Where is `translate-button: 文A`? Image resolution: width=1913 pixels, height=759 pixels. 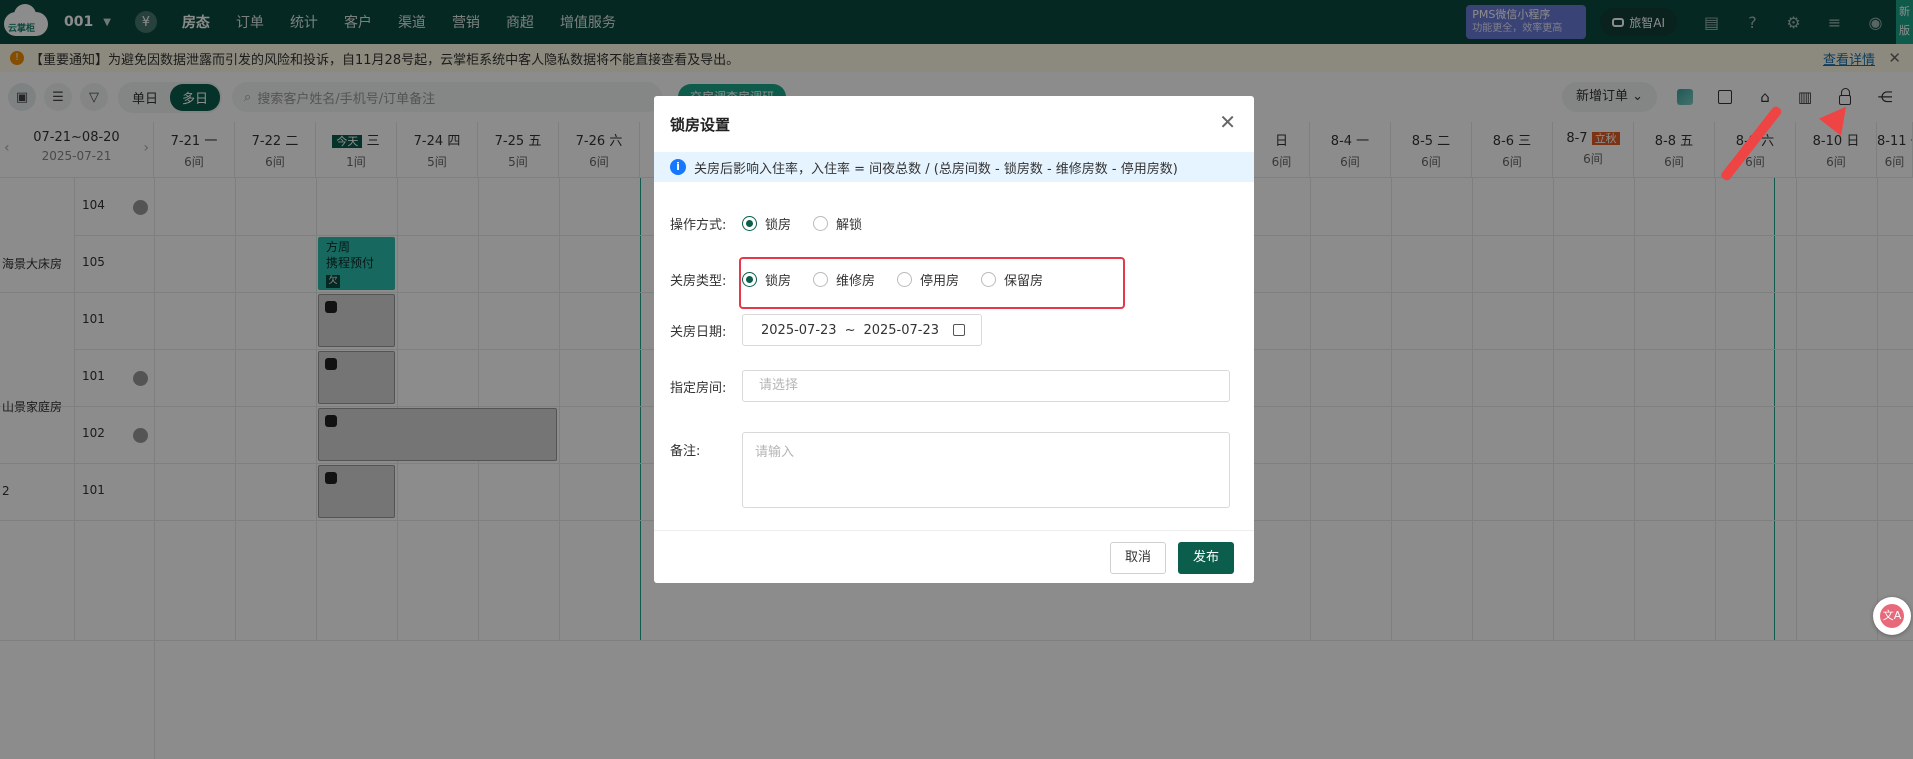 translate-button: 文A is located at coordinates (1892, 616).